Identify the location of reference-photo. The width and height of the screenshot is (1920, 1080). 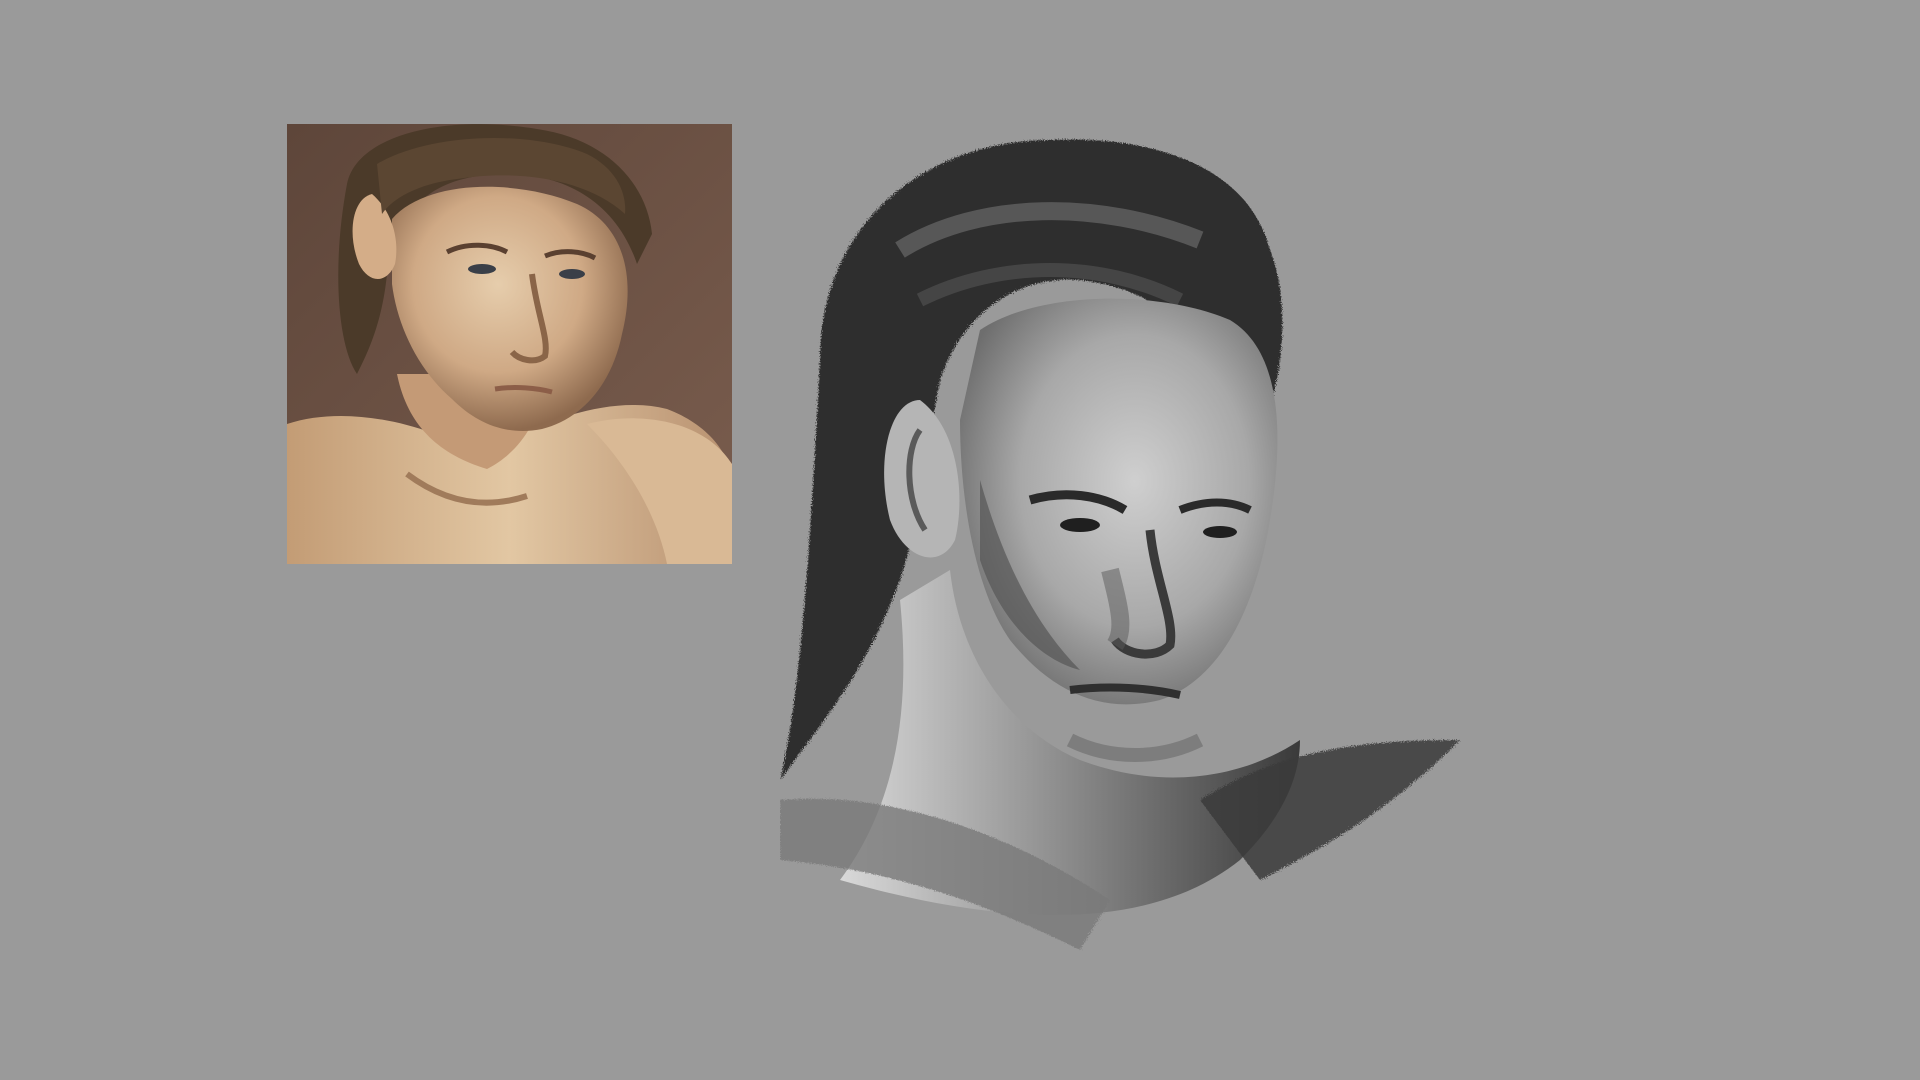
(509, 344).